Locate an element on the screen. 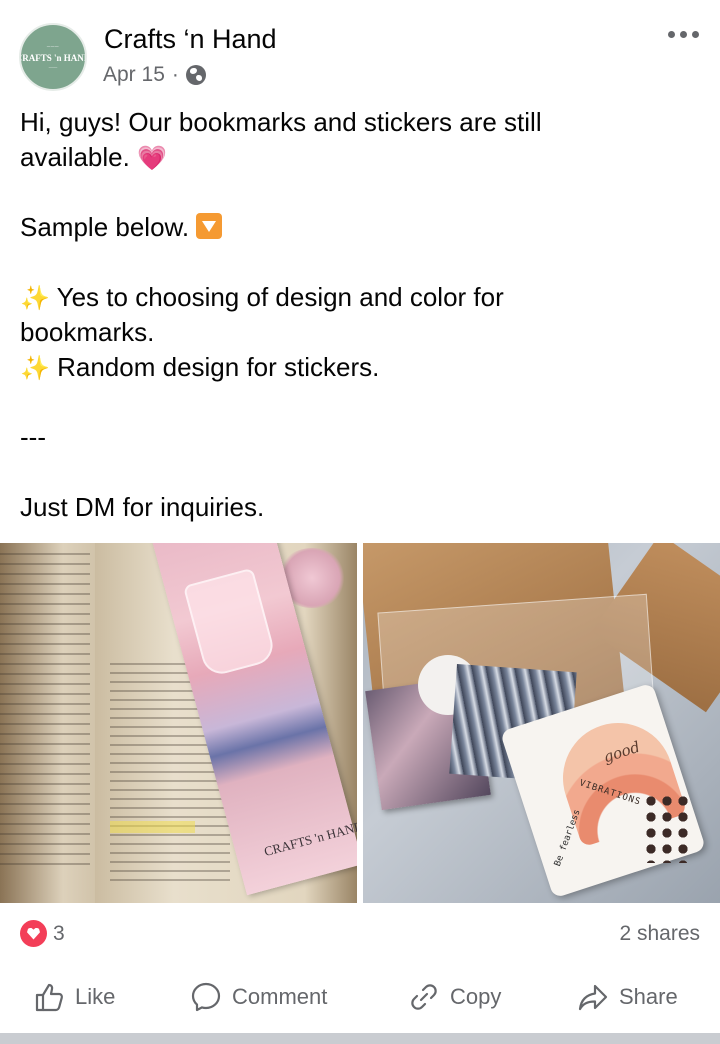 The height and width of the screenshot is (1044, 720). book-highlight is located at coordinates (152, 827).